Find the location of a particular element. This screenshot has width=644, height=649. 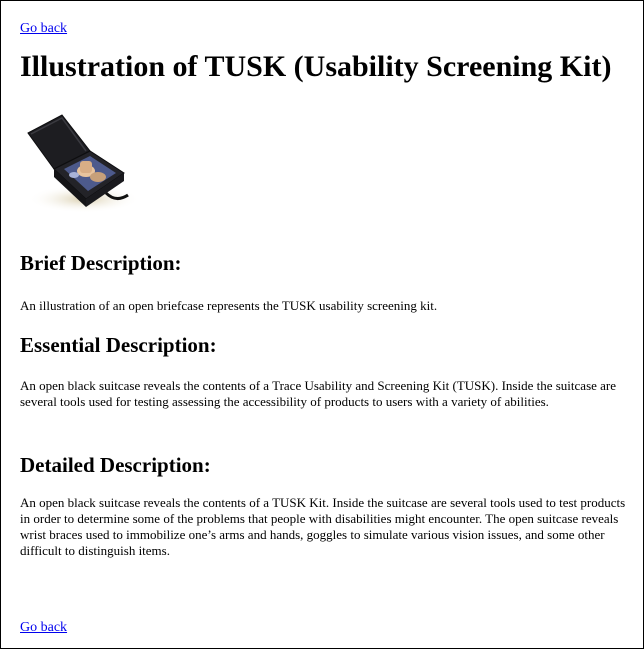

go-back-link-top: Go back is located at coordinates (43, 29).